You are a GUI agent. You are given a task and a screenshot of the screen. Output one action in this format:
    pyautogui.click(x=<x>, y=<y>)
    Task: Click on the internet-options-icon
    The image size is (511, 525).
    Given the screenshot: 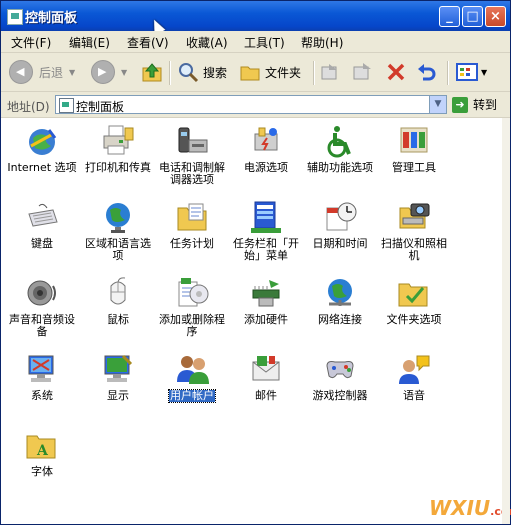 What is the action you would take?
    pyautogui.click(x=42, y=141)
    